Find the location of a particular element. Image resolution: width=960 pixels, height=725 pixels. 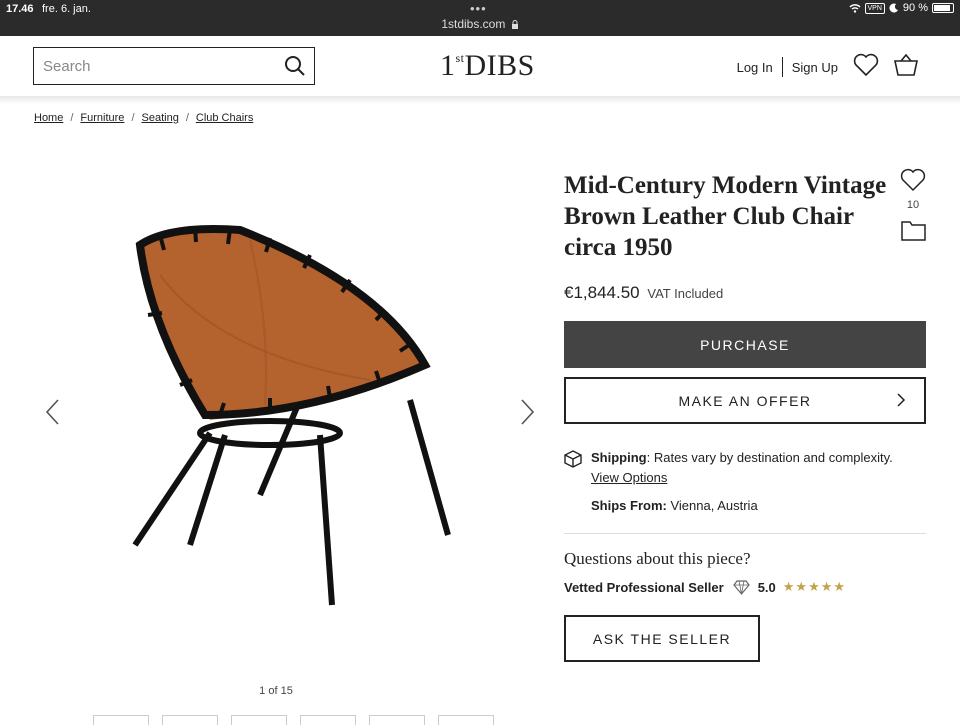

shopping-bag-icon is located at coordinates (906, 65).